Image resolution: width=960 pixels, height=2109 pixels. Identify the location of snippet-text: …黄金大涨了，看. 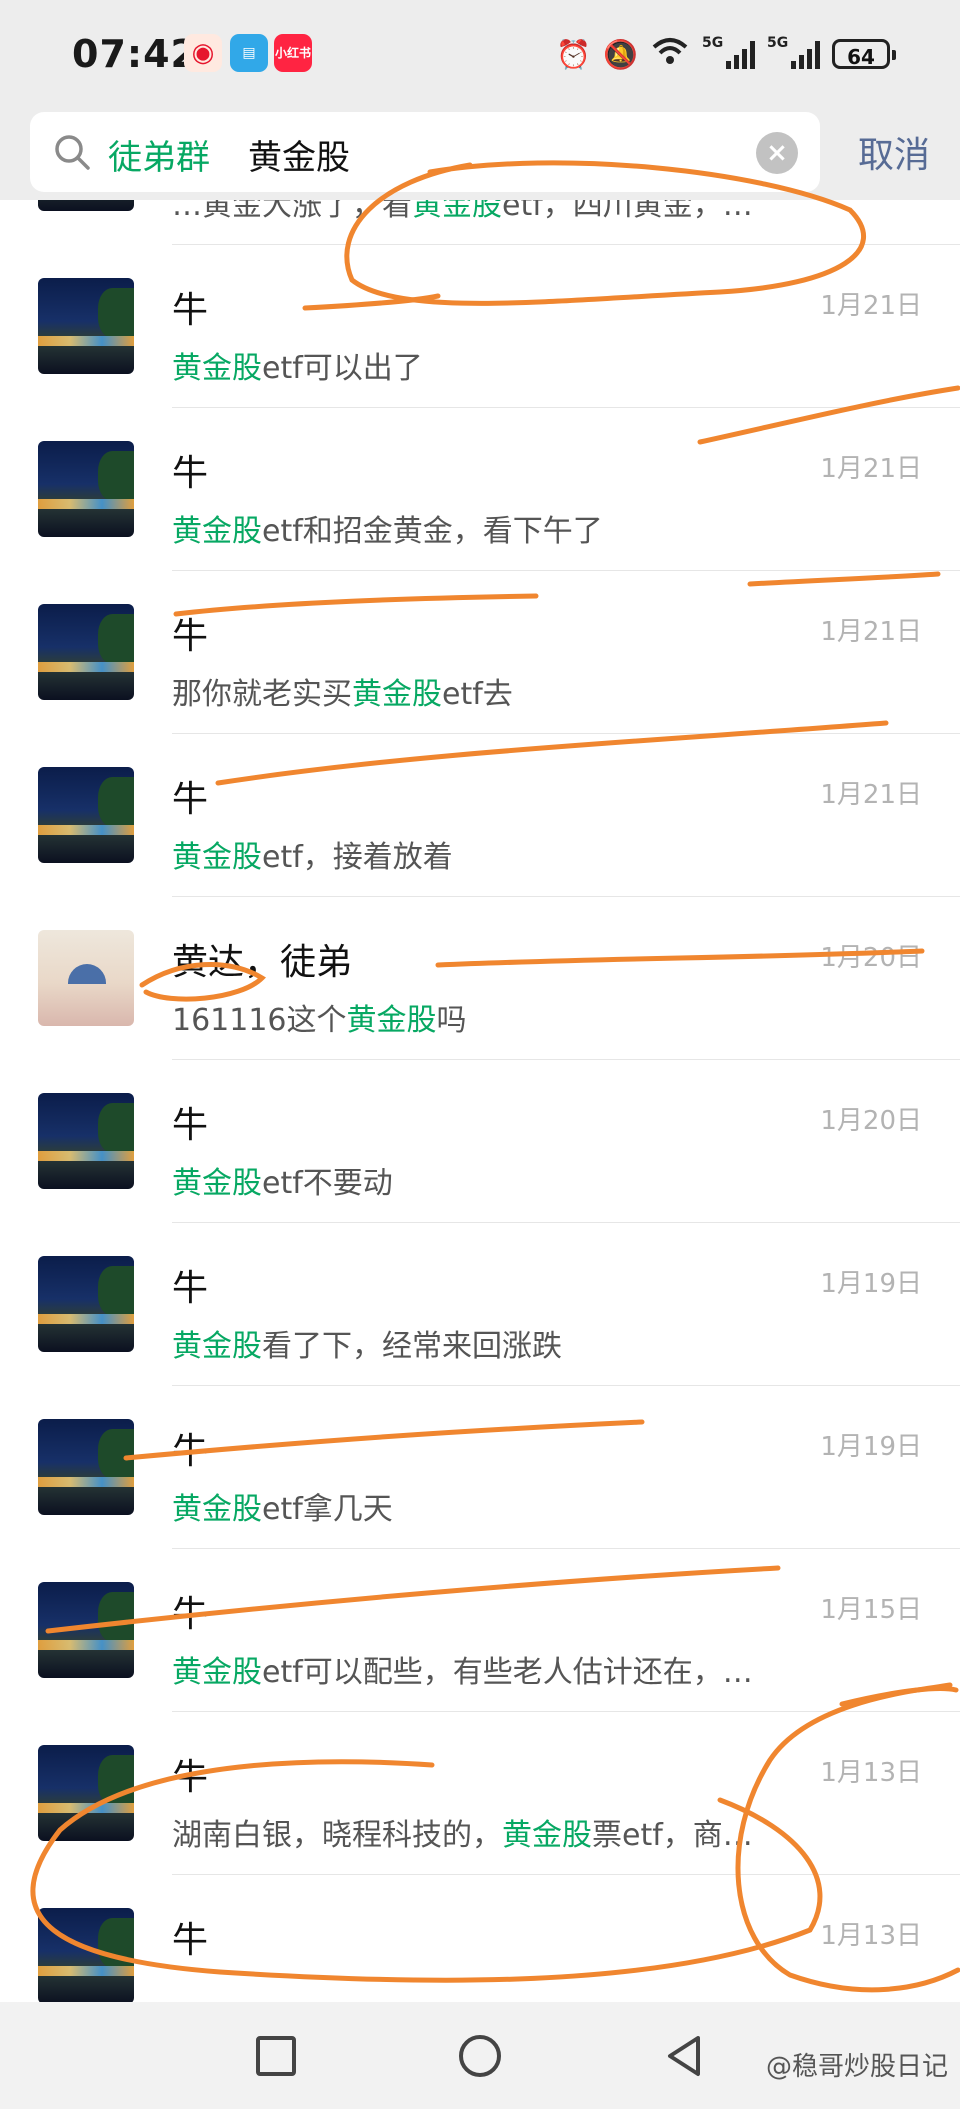
(292, 211).